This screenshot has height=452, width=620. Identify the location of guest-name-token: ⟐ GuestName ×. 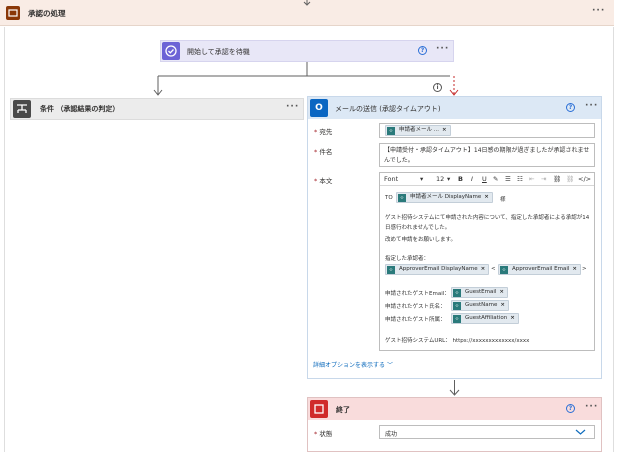
(480, 305).